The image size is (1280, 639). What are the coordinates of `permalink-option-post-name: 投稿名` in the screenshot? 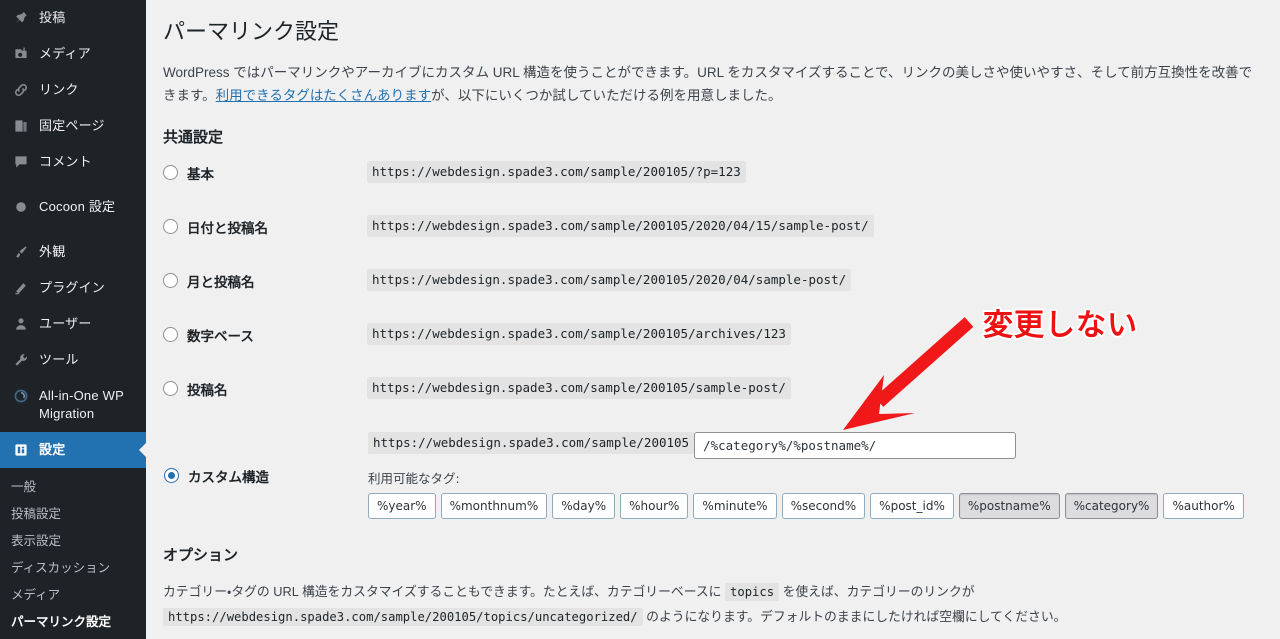 It's located at (265, 389).